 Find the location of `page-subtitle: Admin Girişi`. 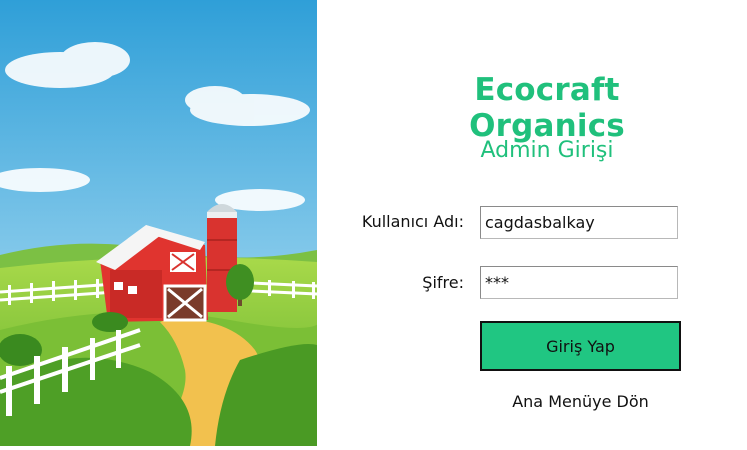

page-subtitle: Admin Girişi is located at coordinates (547, 150).